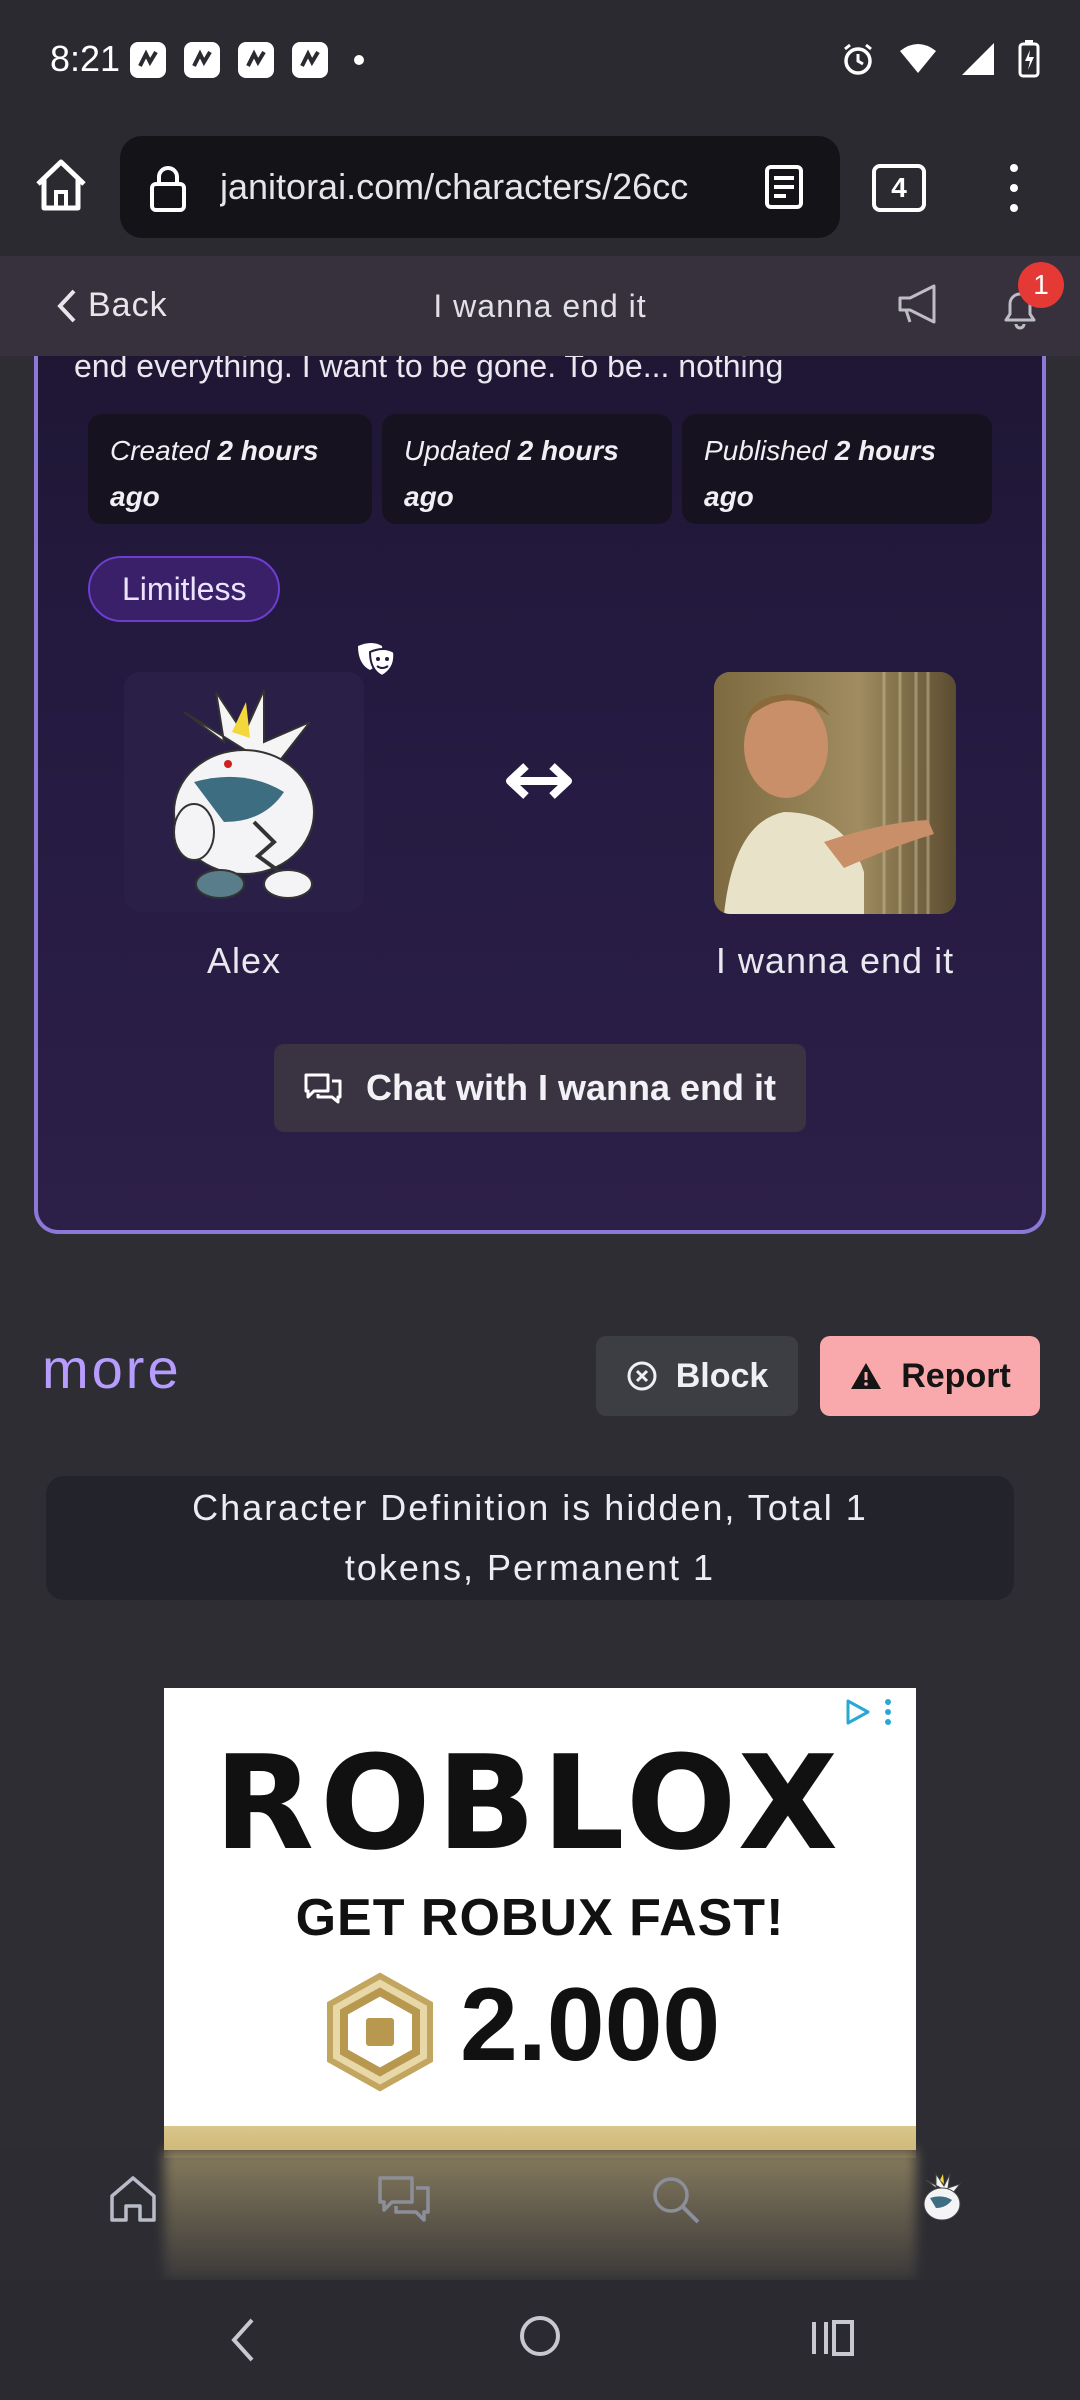 The image size is (1080, 2400). Describe the element at coordinates (61, 185) in the screenshot. I see `browser-home-icon` at that location.